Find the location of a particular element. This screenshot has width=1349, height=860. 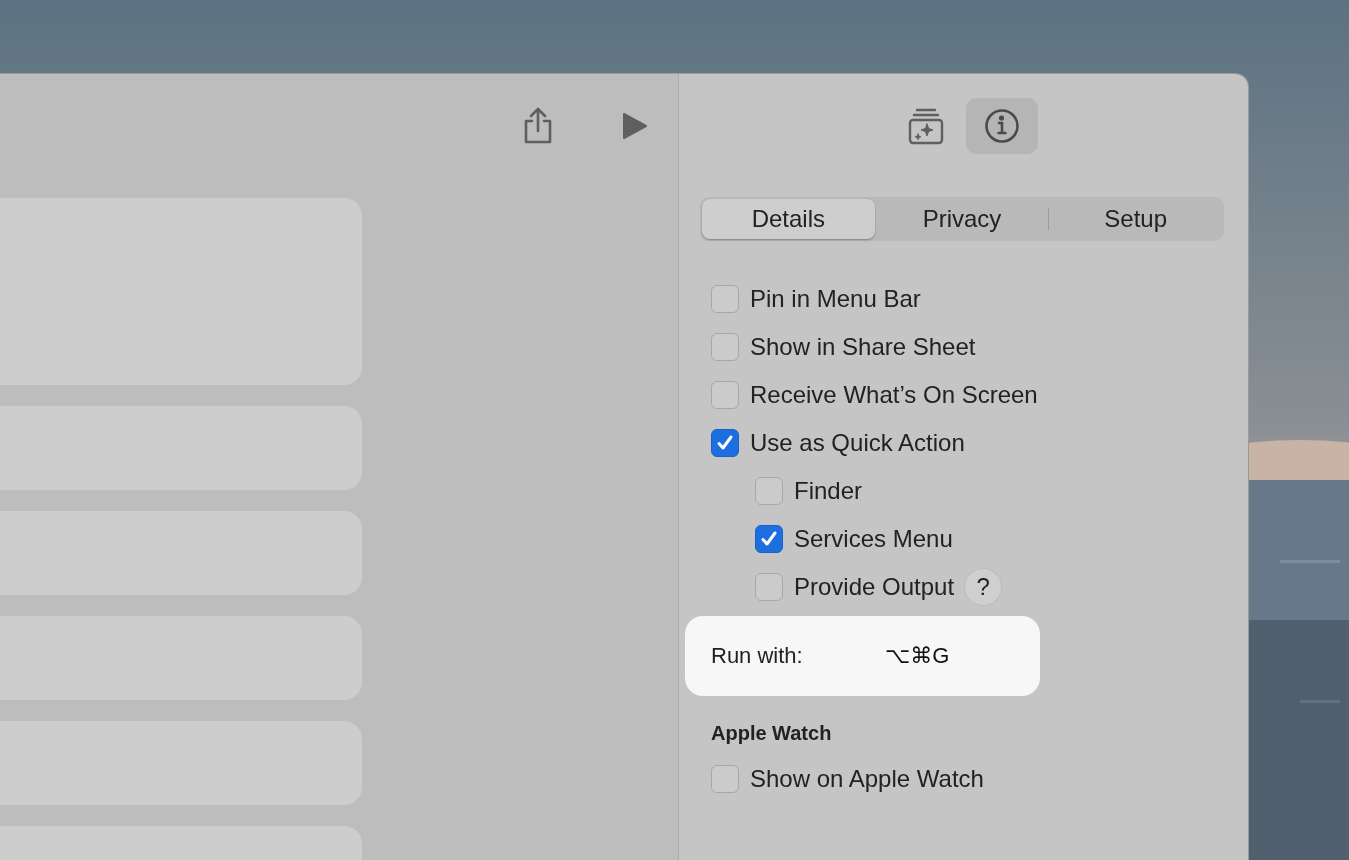

info-button is located at coordinates (1002, 126).